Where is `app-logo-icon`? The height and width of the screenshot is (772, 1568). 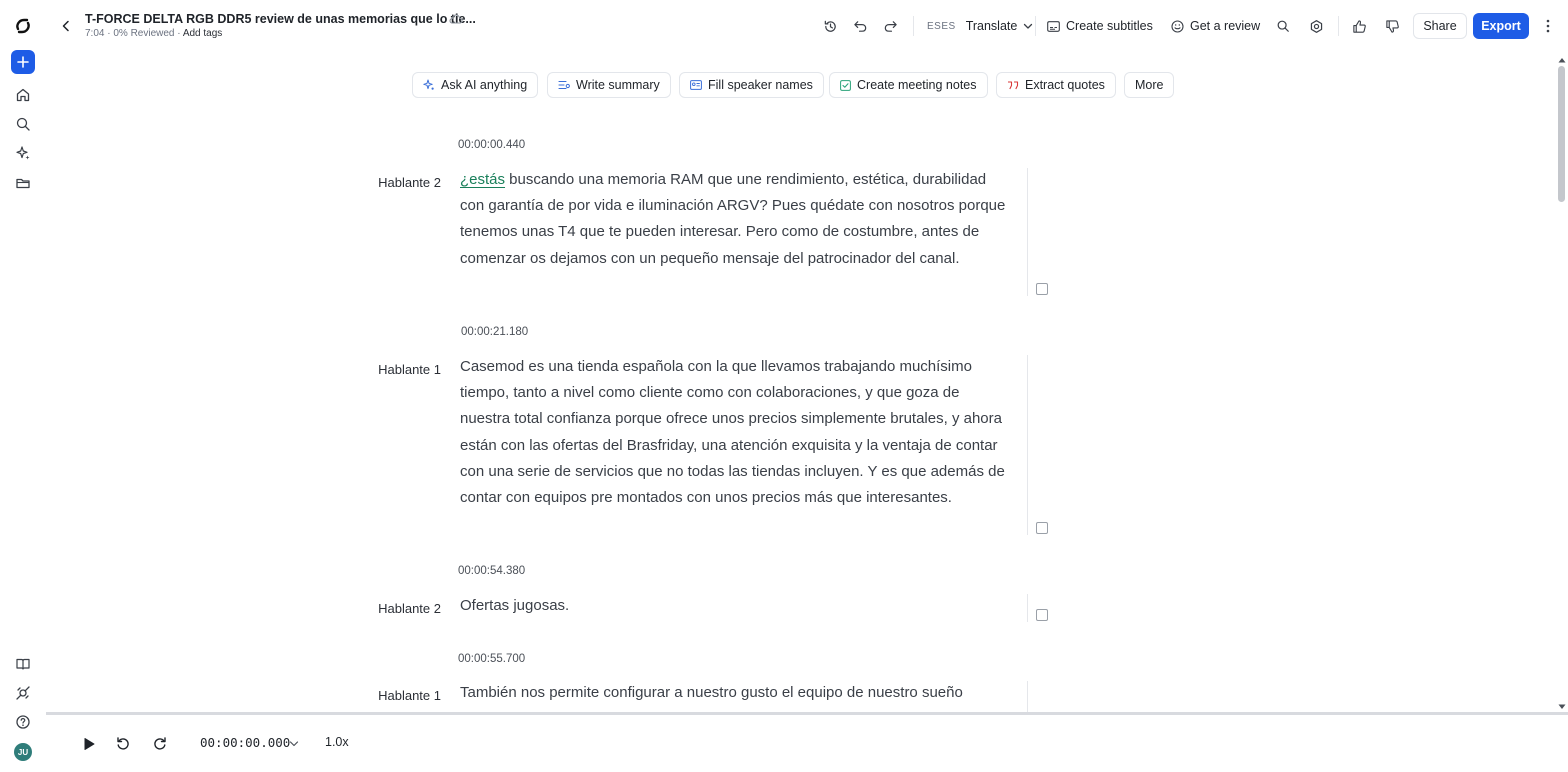
app-logo-icon is located at coordinates (23, 26).